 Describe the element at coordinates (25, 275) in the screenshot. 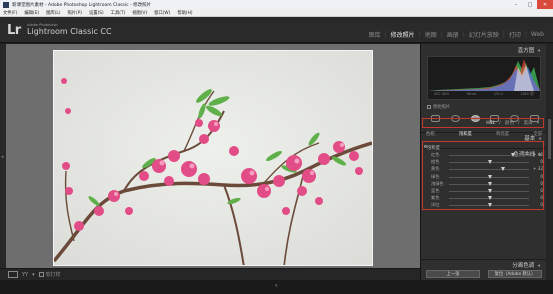

I see `before-after-icon: YY` at that location.